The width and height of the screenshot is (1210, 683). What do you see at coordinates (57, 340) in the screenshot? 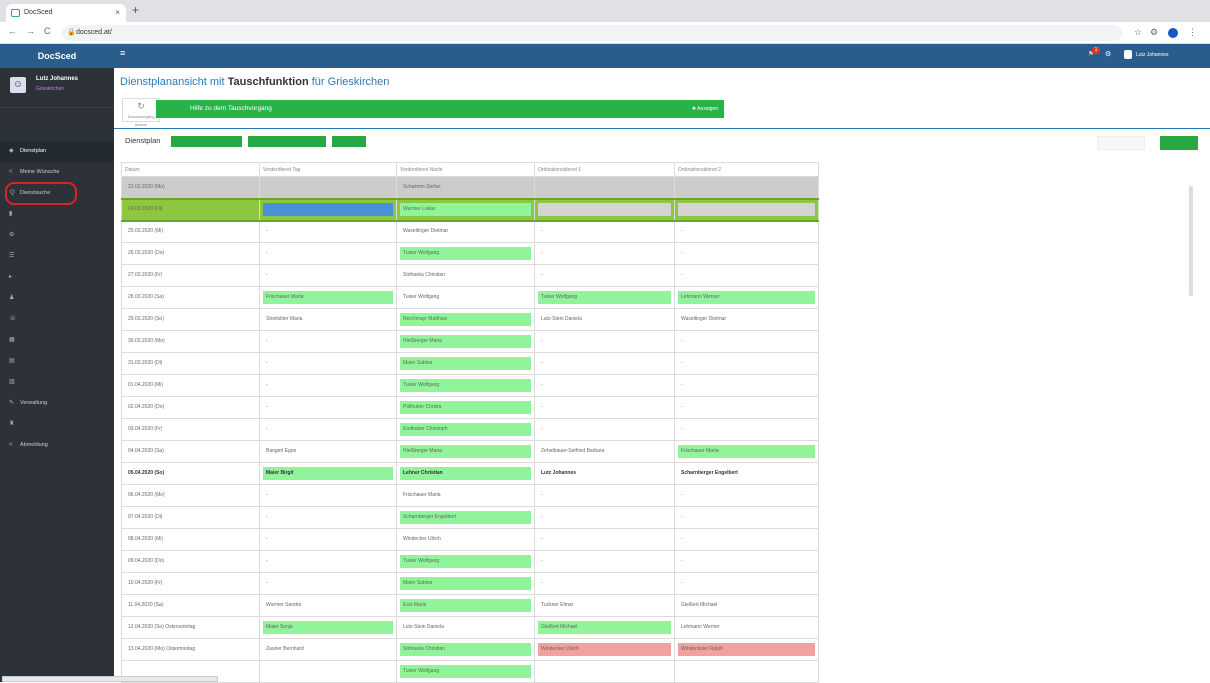
I see `sidebar-item-9: ▦` at bounding box center [57, 340].